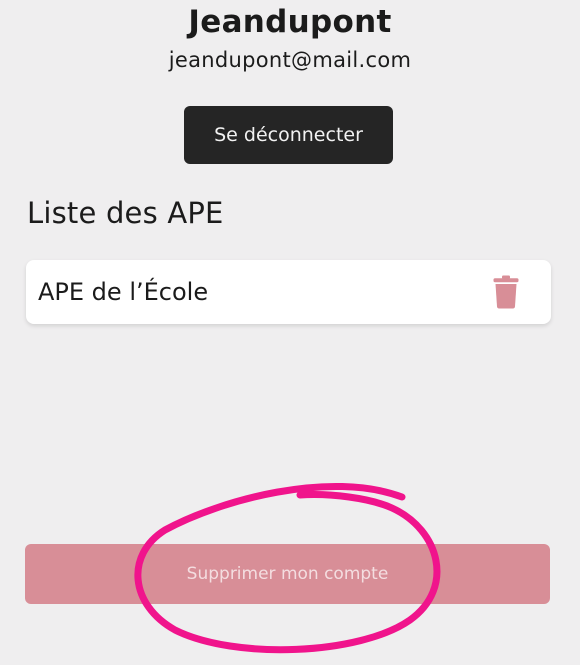 The width and height of the screenshot is (580, 665). Describe the element at coordinates (288, 292) in the screenshot. I see `ape-list-item: APE de l’École` at that location.